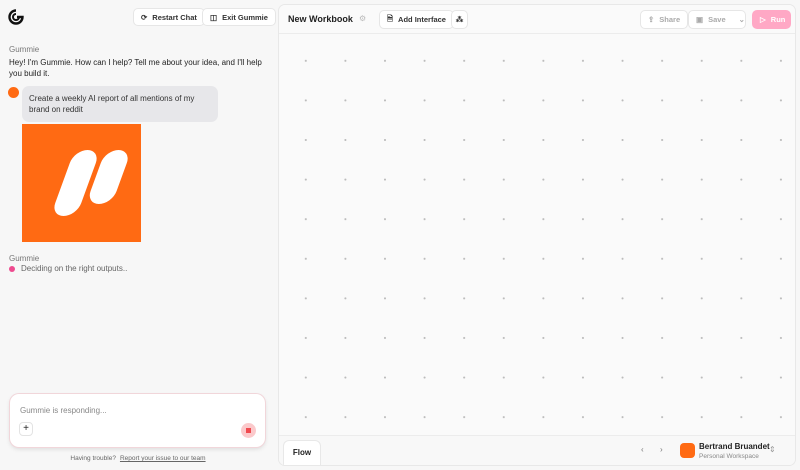 The width and height of the screenshot is (800, 470). I want to click on user-avatar, so click(13, 92).